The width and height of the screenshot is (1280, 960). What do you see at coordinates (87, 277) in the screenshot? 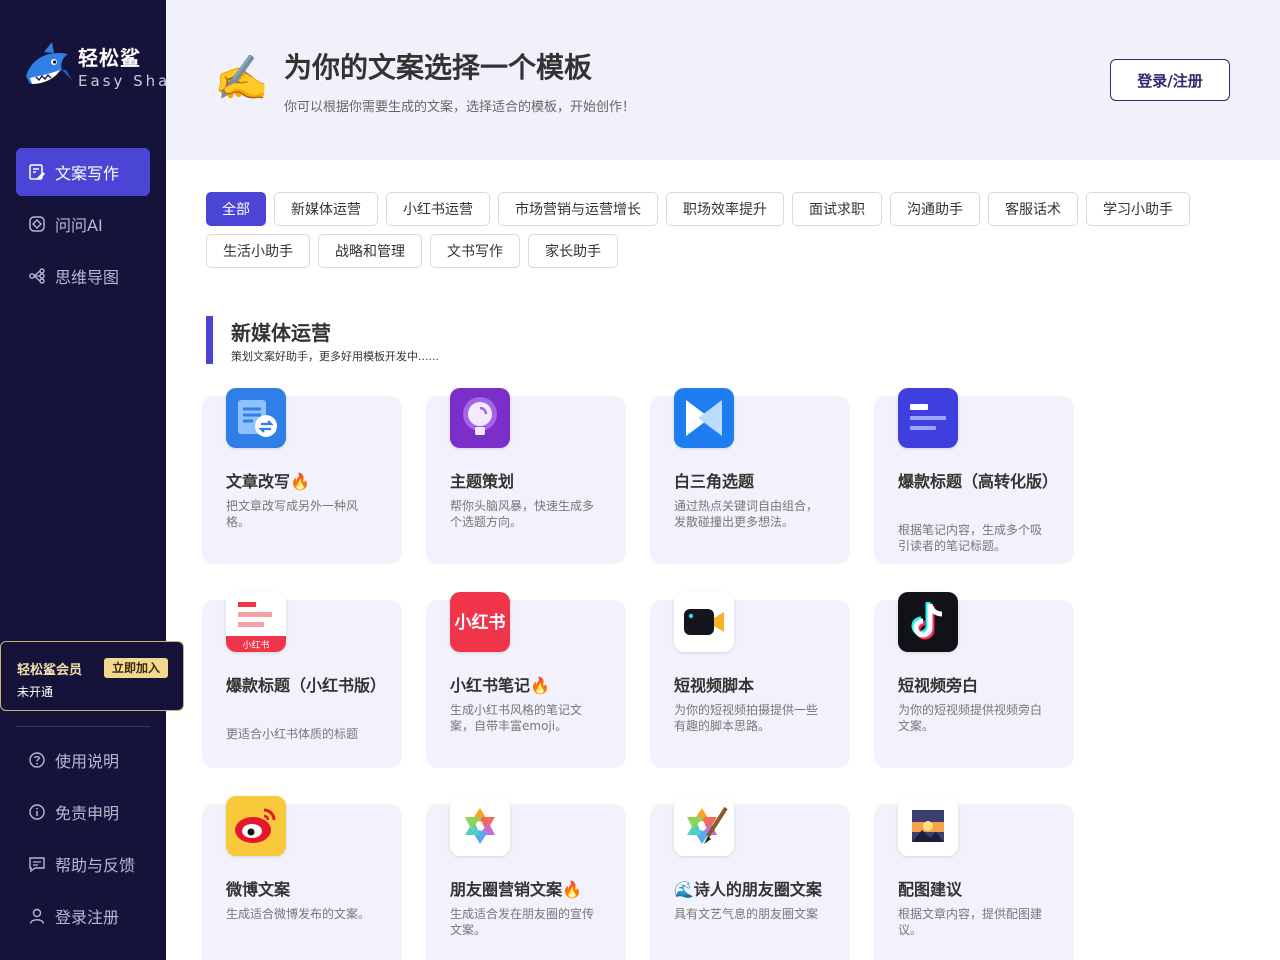
I see `sidebar-item-label: 思维导图` at bounding box center [87, 277].